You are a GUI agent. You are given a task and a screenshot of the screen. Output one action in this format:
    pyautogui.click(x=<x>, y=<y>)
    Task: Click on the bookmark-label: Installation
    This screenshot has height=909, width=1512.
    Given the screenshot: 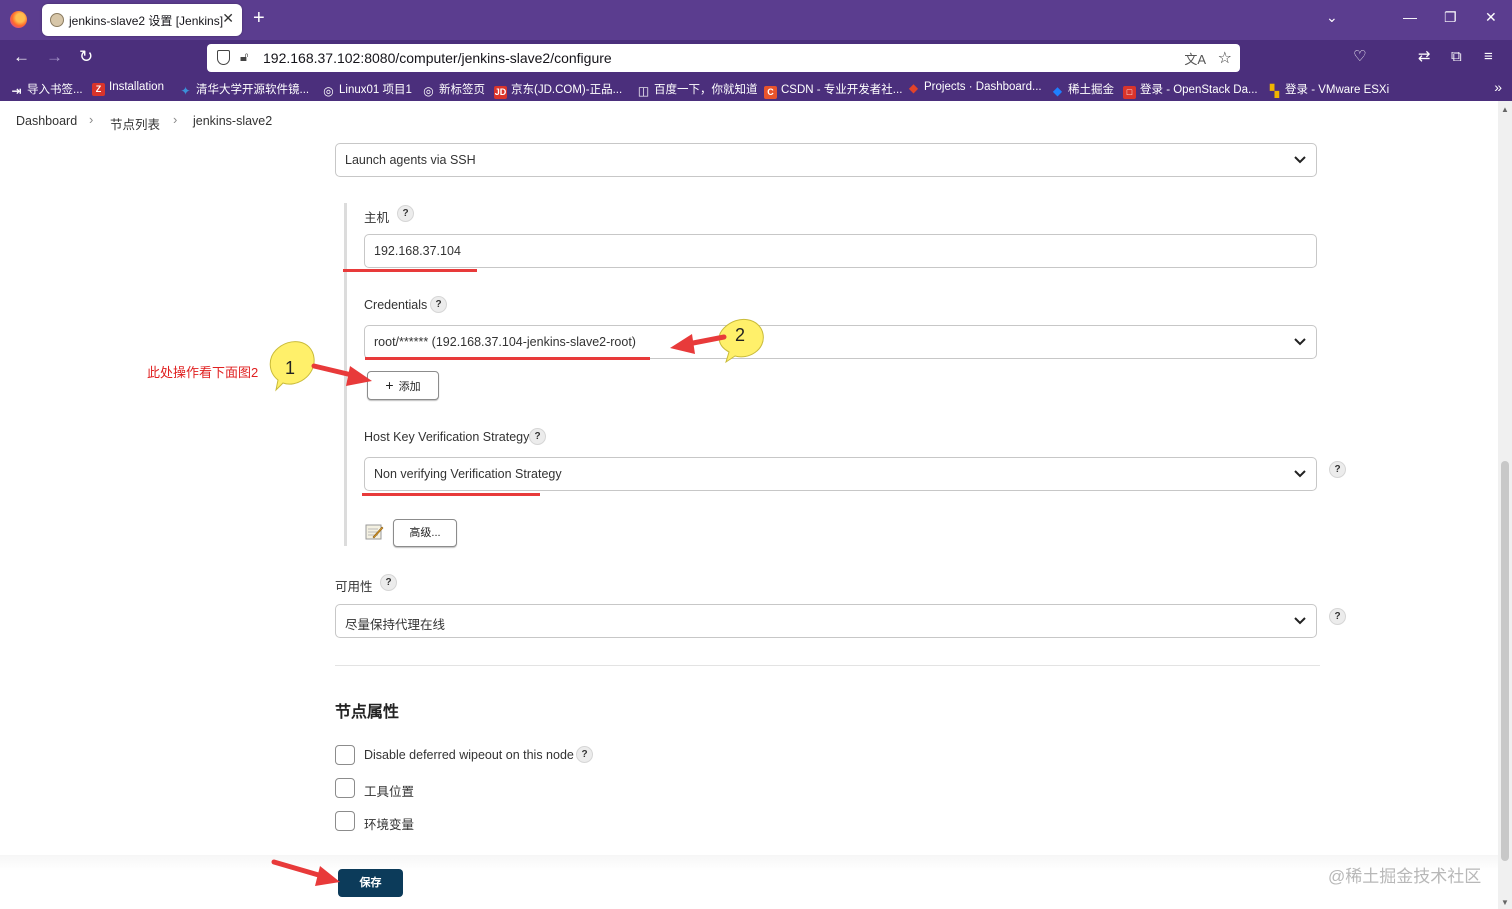 What is the action you would take?
    pyautogui.click(x=136, y=87)
    